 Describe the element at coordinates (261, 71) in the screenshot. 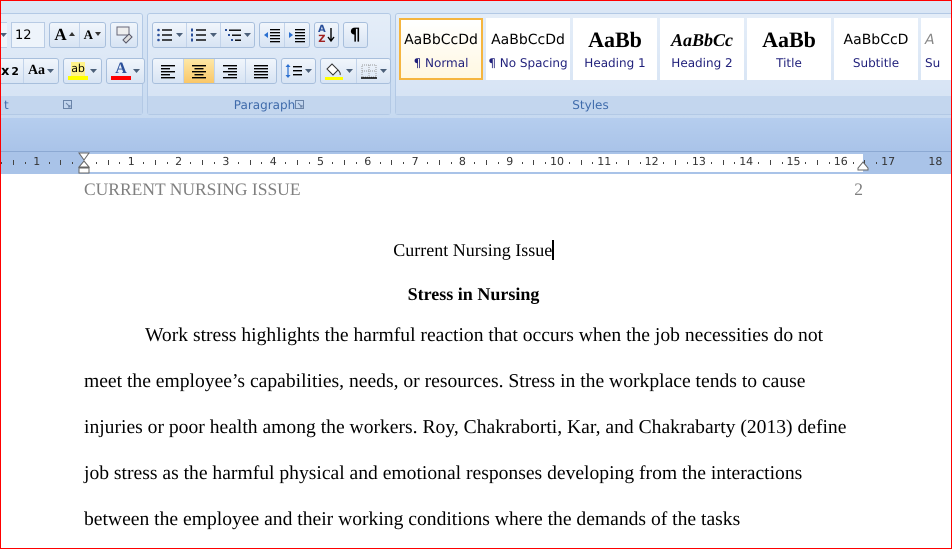

I see `align-justify-icon` at that location.